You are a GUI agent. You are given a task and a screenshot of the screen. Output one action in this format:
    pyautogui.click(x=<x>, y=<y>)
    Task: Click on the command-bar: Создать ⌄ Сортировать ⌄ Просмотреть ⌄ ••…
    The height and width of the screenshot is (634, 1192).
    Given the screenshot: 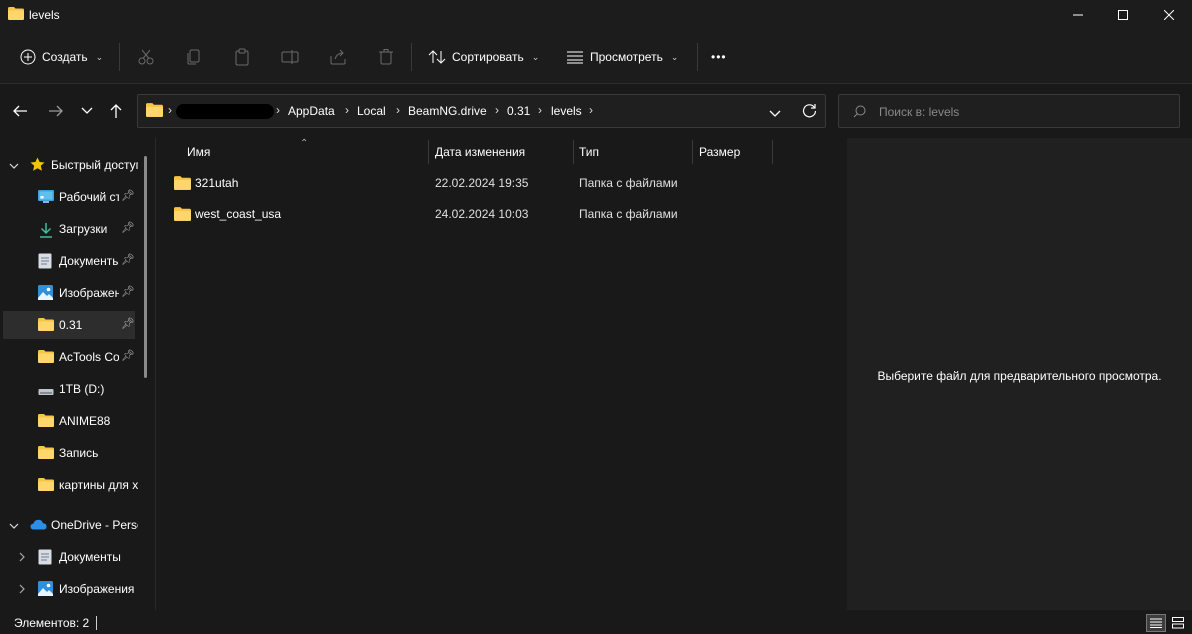 What is the action you would take?
    pyautogui.click(x=596, y=57)
    